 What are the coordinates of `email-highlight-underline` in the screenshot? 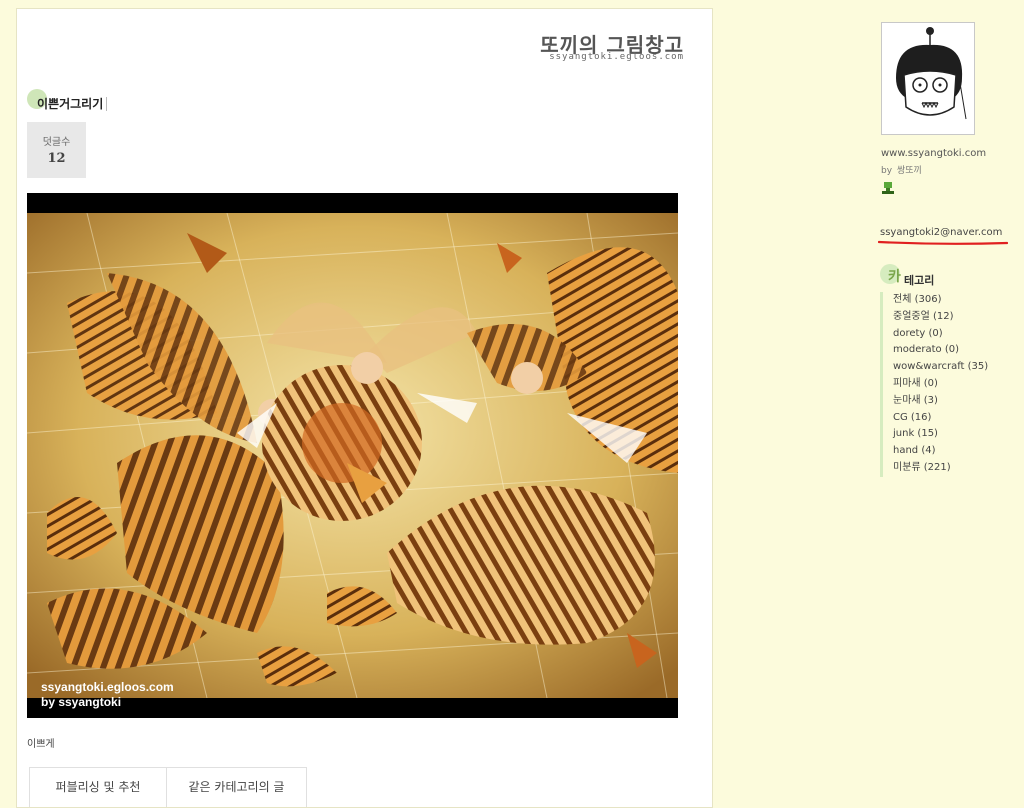 It's located at (943, 242).